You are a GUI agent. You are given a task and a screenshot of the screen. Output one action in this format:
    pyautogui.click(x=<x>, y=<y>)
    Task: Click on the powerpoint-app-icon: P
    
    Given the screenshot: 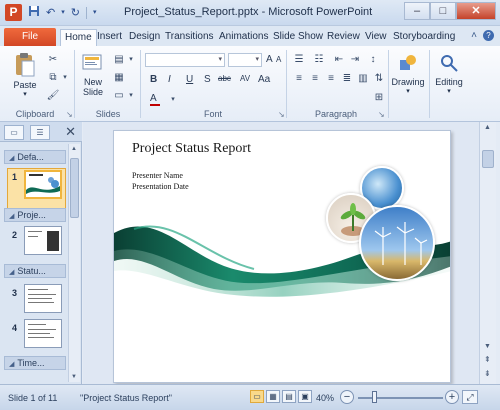 What is the action you would take?
    pyautogui.click(x=13, y=12)
    